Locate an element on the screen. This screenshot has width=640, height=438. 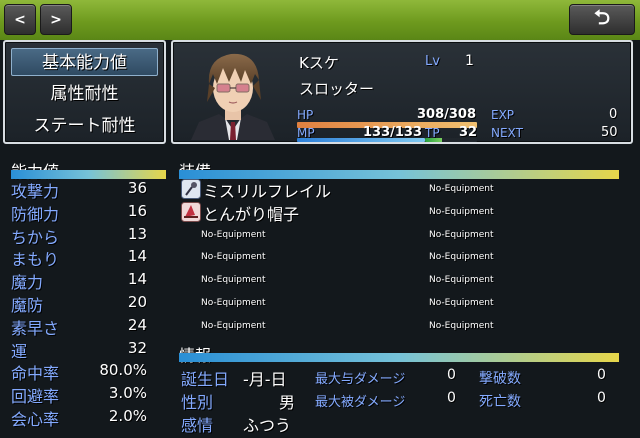
param-label: 命中率 is located at coordinates (35, 374).